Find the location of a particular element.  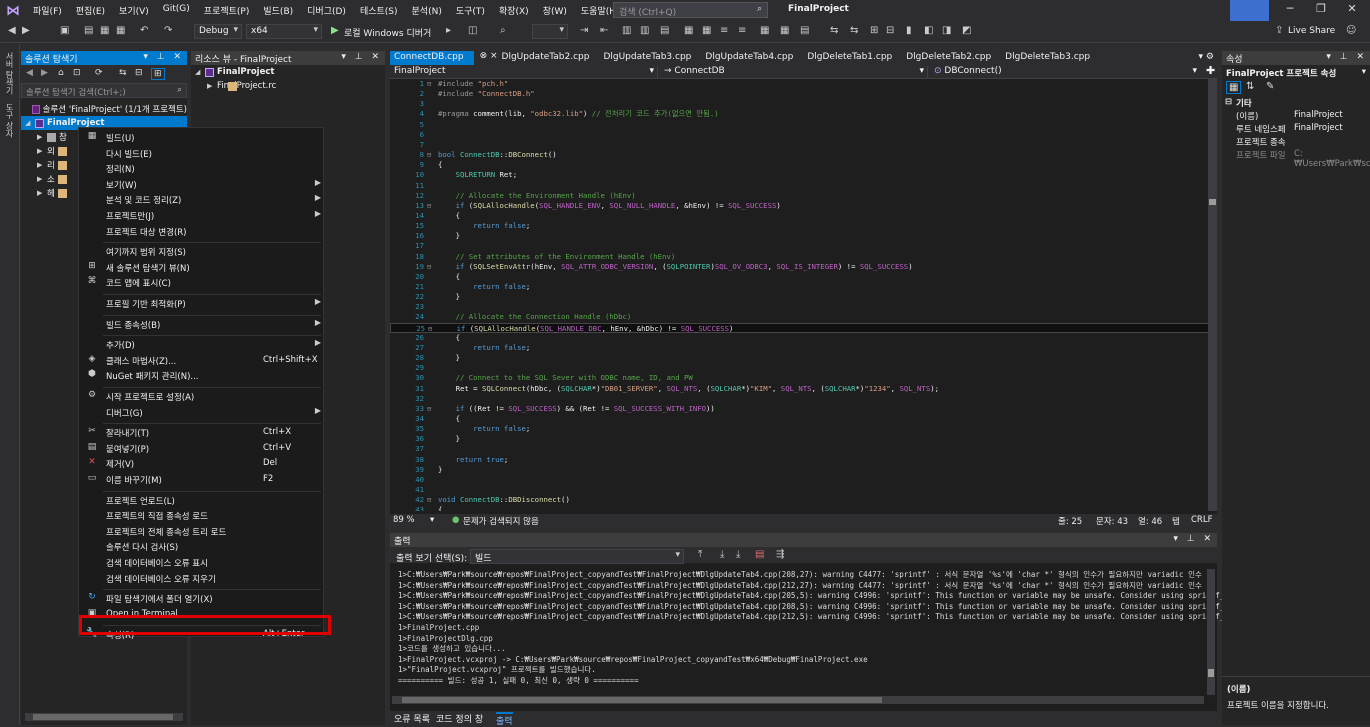

find-message-icon: ⤓ is located at coordinates (738, 554).